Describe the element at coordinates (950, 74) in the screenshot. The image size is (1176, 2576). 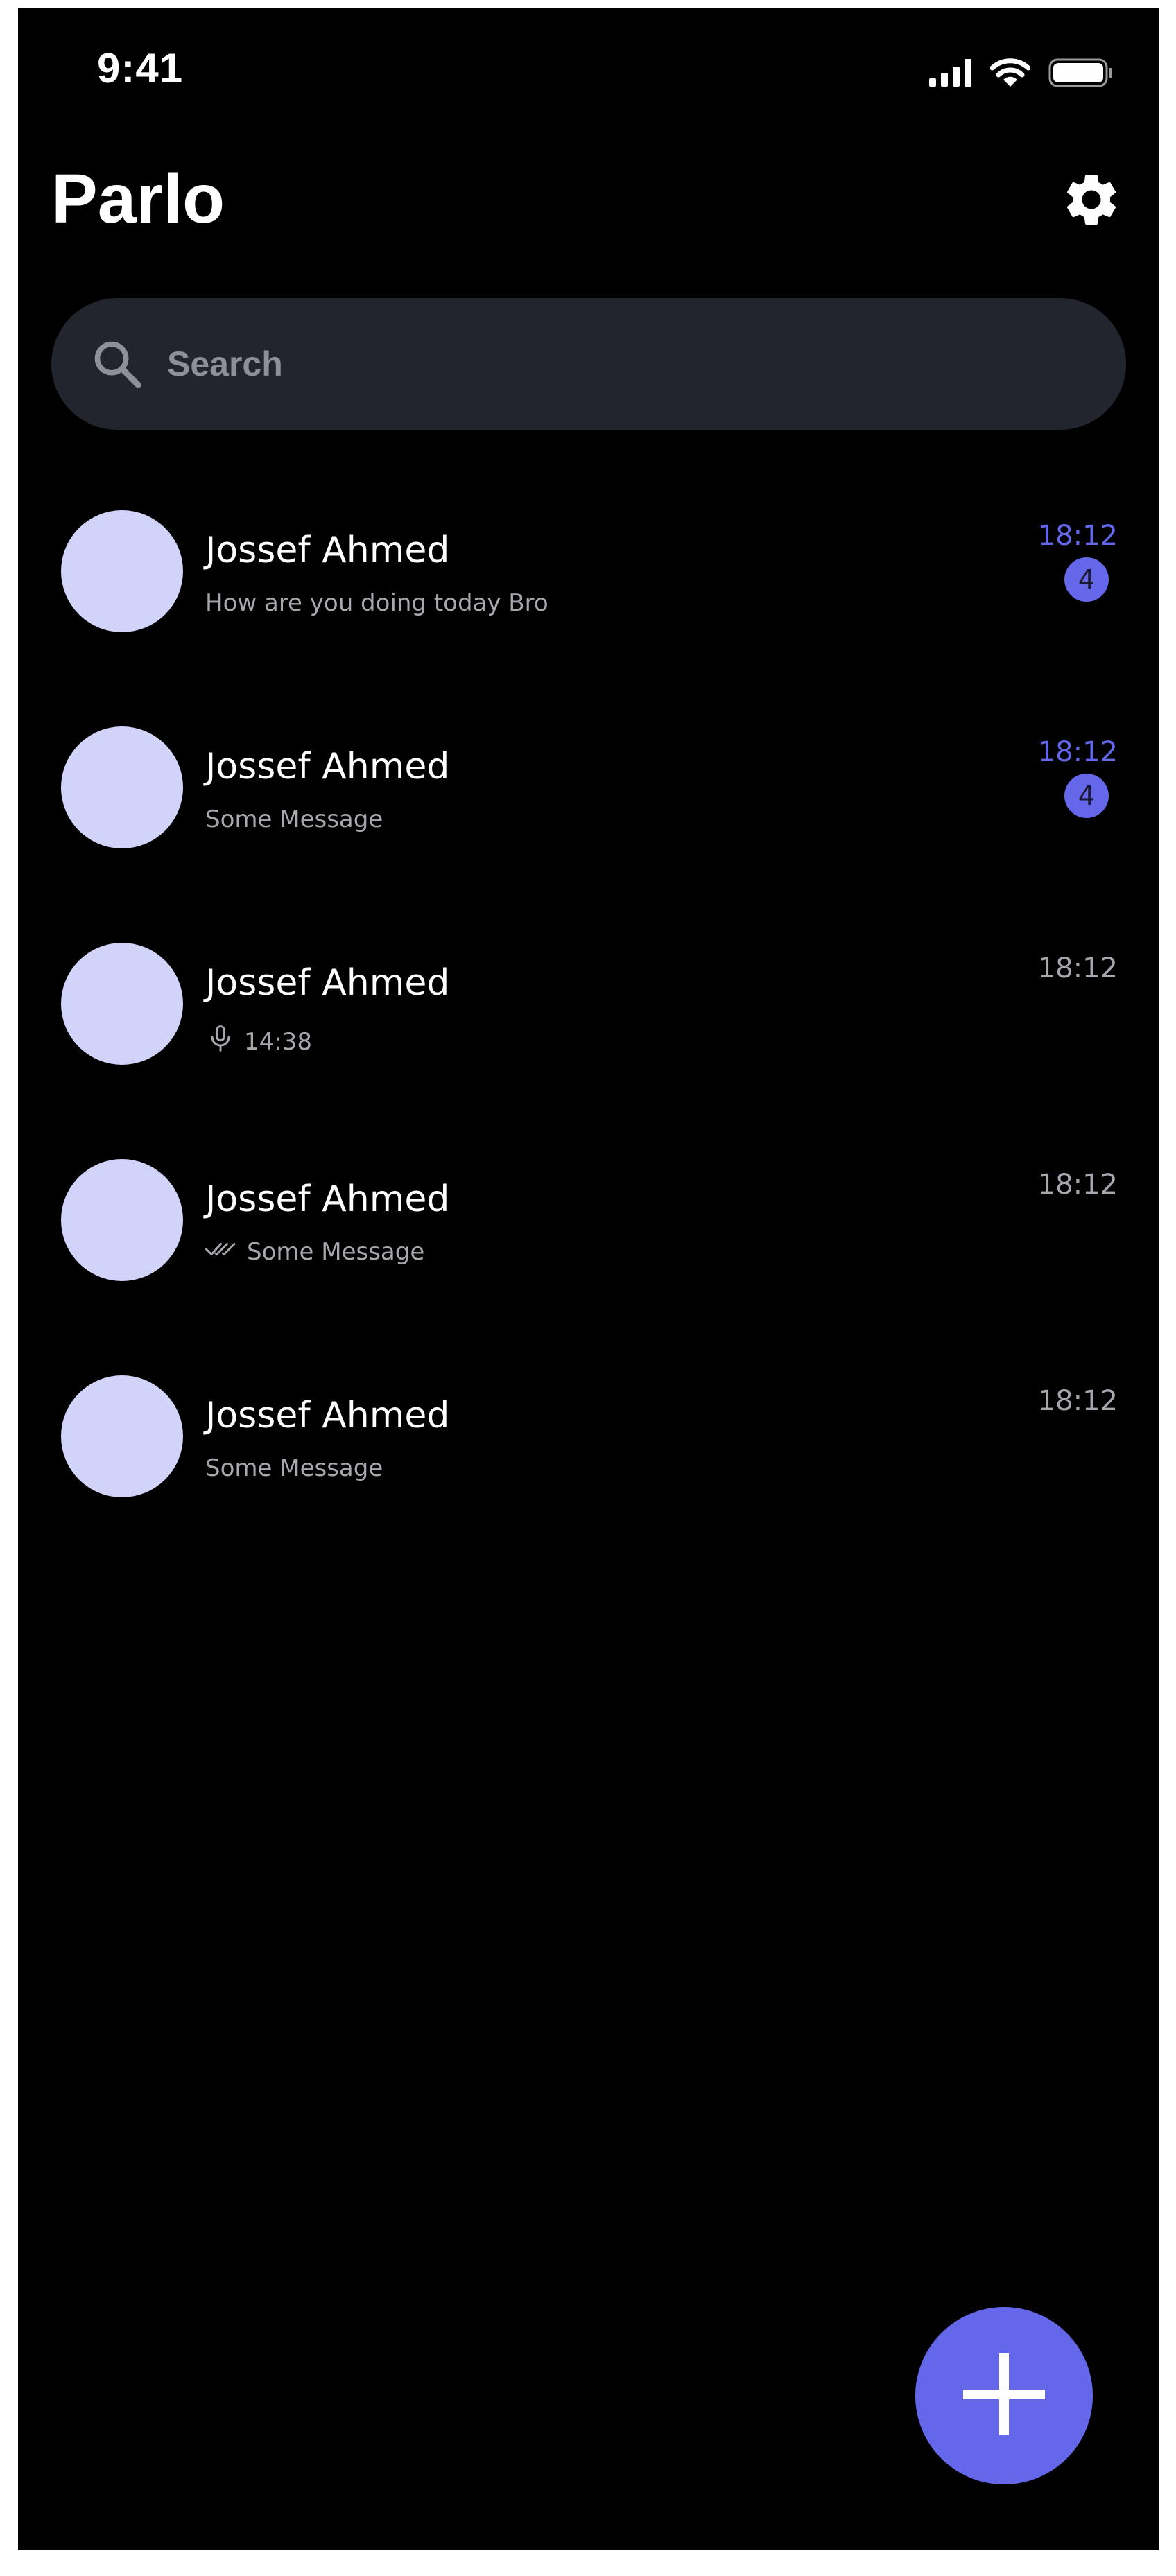
I see `signal-icon` at that location.